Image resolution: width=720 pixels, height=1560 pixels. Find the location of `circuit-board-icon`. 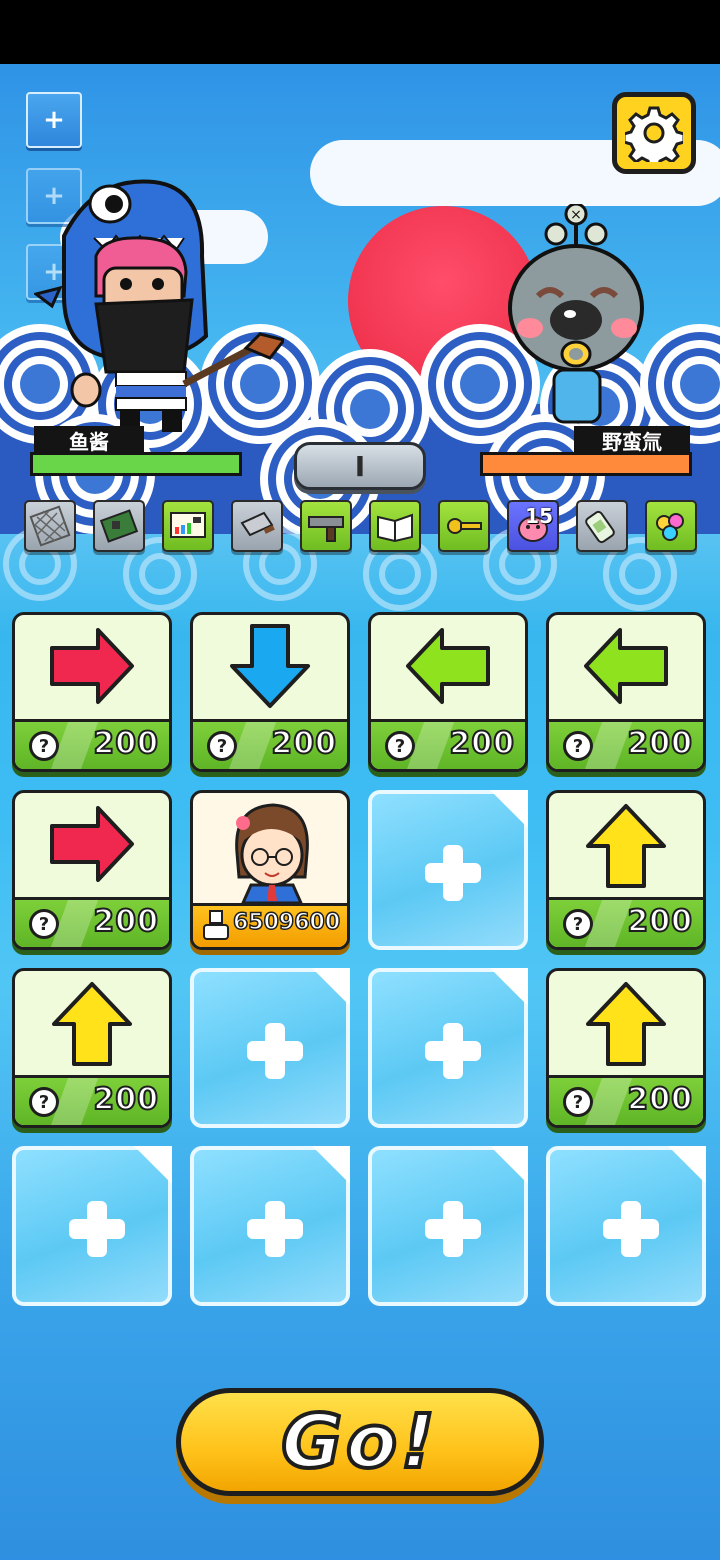

circuit-board-icon is located at coordinates (119, 526).